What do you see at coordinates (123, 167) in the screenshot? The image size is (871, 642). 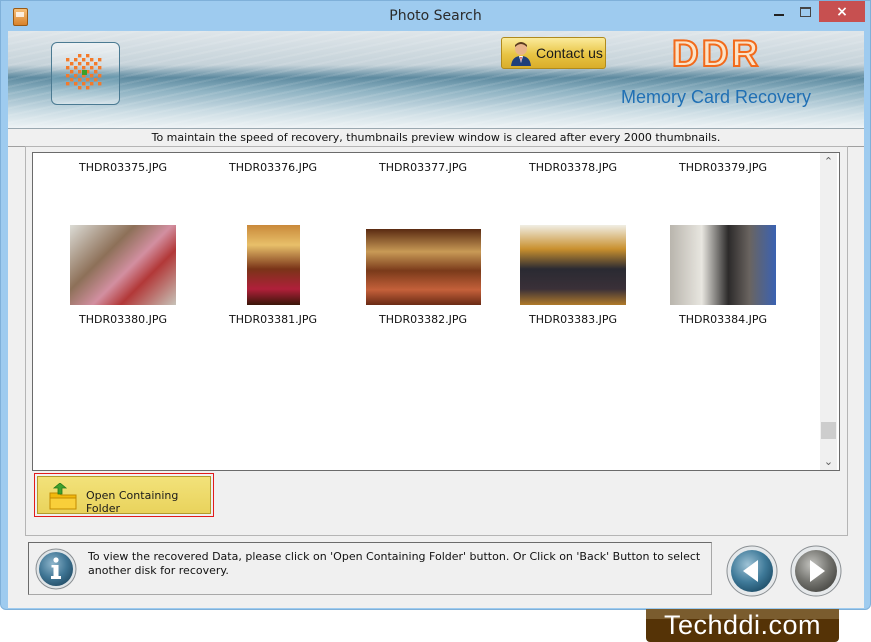 I see `thumbnail-filename: THDR03375.JPG` at bounding box center [123, 167].